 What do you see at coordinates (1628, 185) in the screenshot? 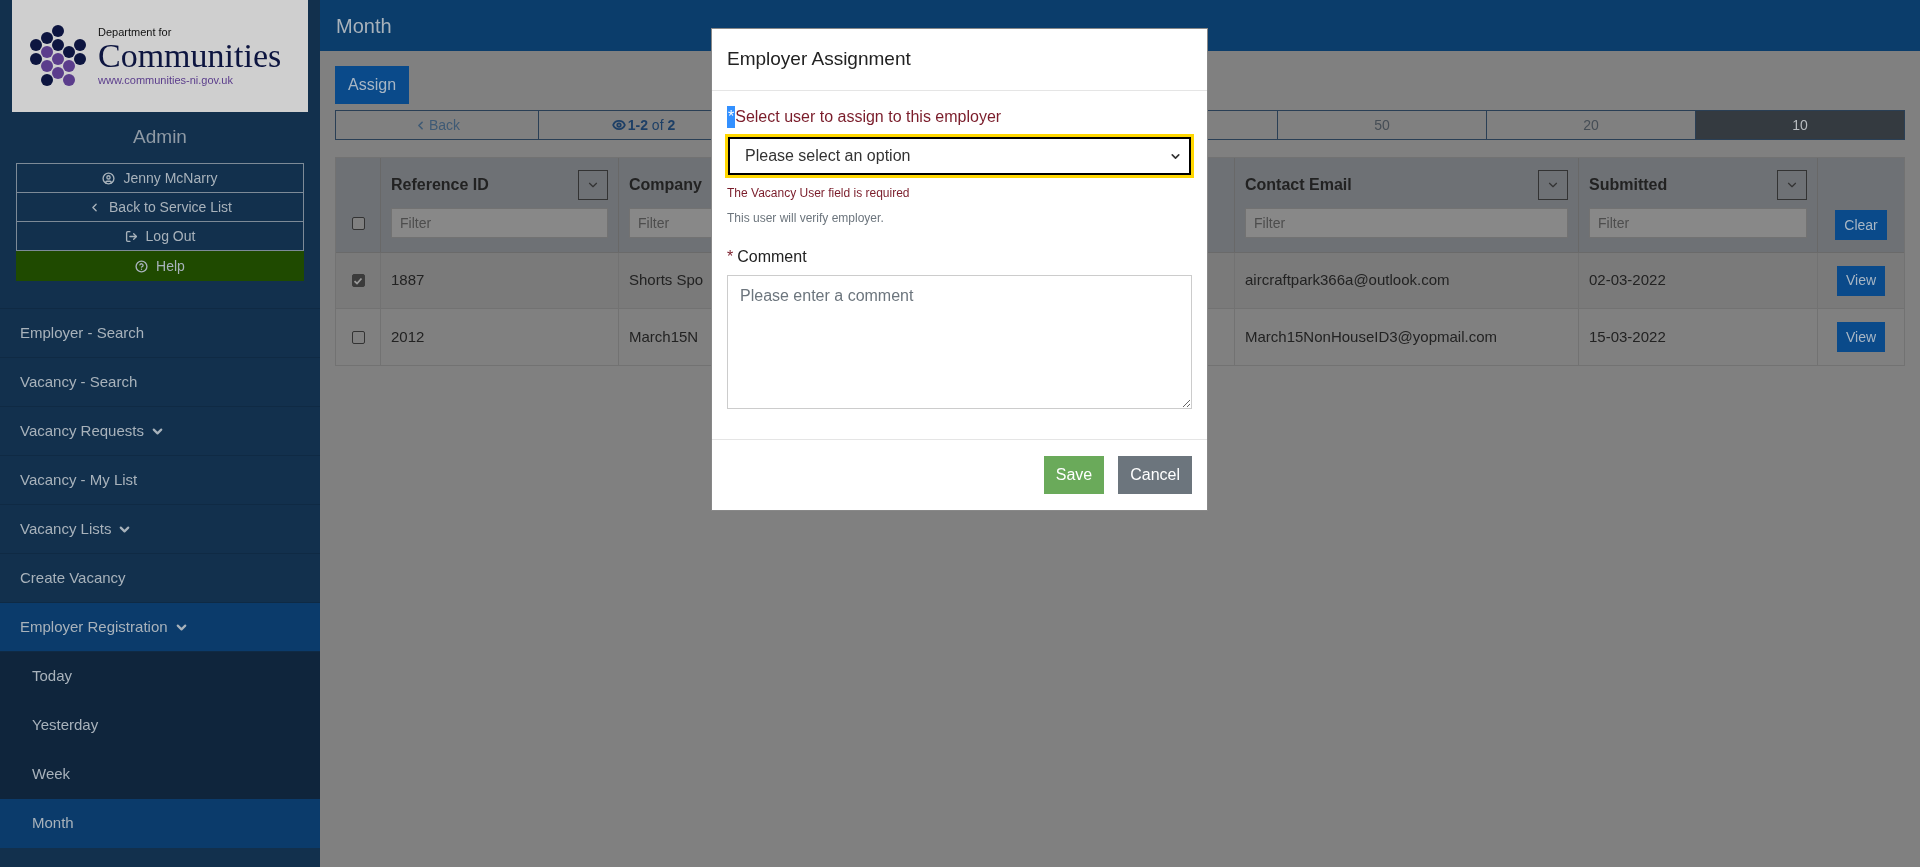
I see `column-header: Submitted` at bounding box center [1628, 185].